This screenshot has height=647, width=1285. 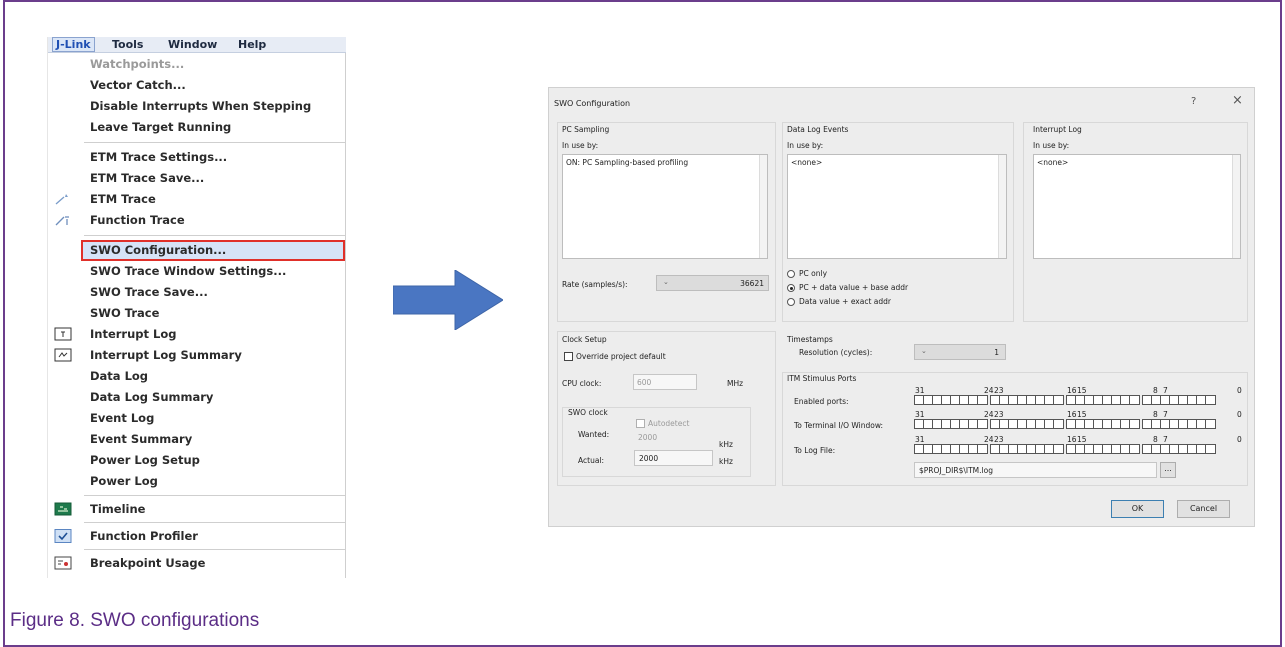 What do you see at coordinates (122, 418) in the screenshot?
I see `menu-item-event-log: Event Log` at bounding box center [122, 418].